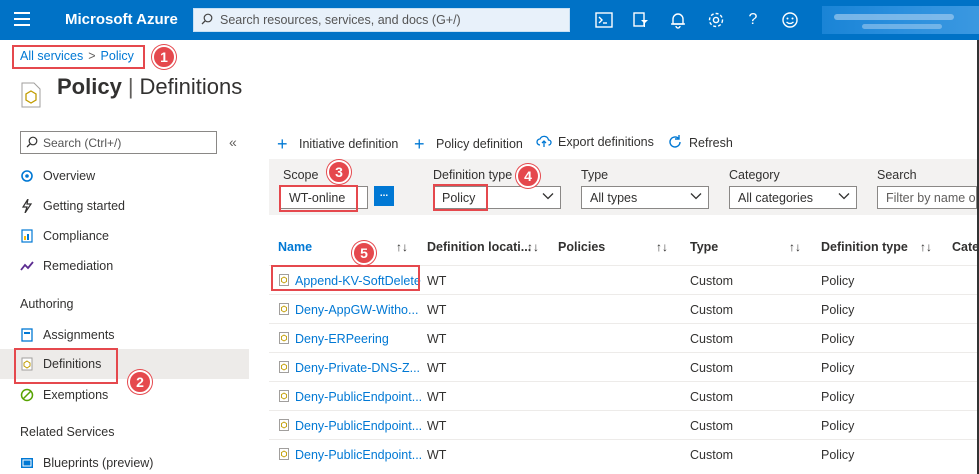 Image resolution: width=979 pixels, height=474 pixels. Describe the element at coordinates (754, 175) in the screenshot. I see `category-label: Category` at that location.